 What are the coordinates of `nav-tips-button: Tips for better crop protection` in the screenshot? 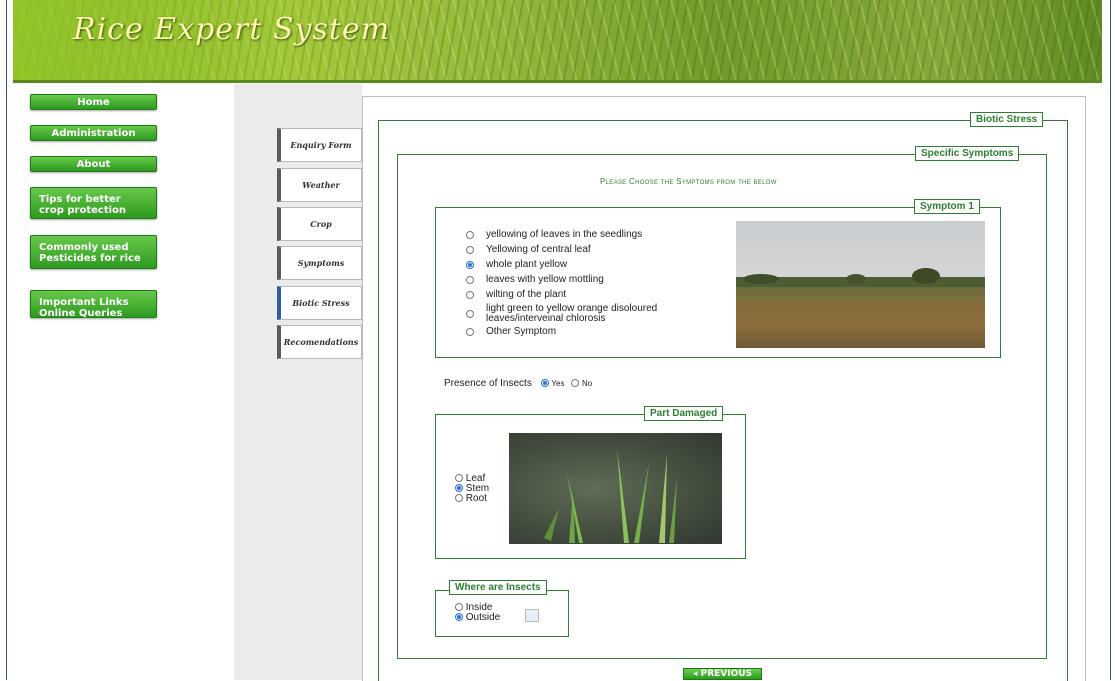 It's located at (93, 203).